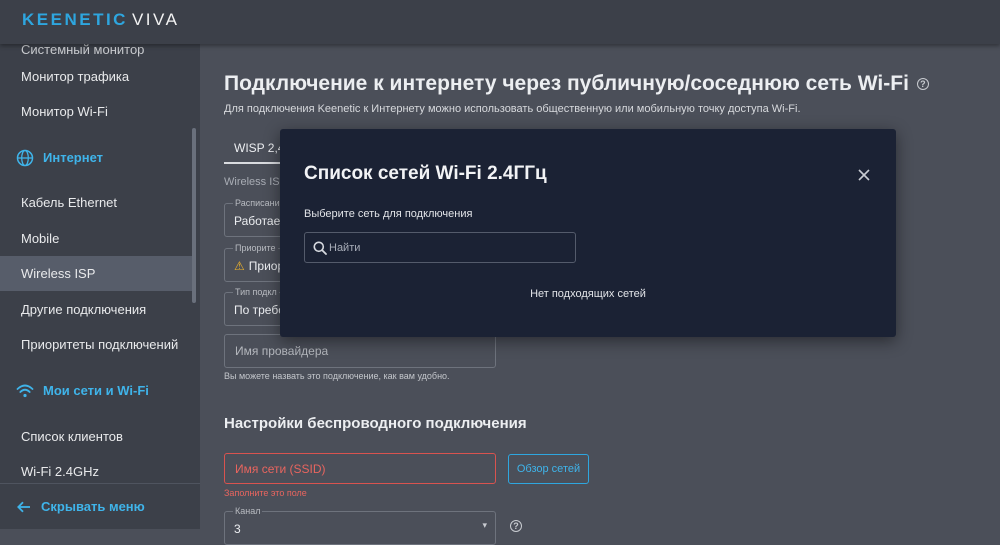  What do you see at coordinates (548, 469) in the screenshot?
I see `scan-networks-button: Обзор сетей` at bounding box center [548, 469].